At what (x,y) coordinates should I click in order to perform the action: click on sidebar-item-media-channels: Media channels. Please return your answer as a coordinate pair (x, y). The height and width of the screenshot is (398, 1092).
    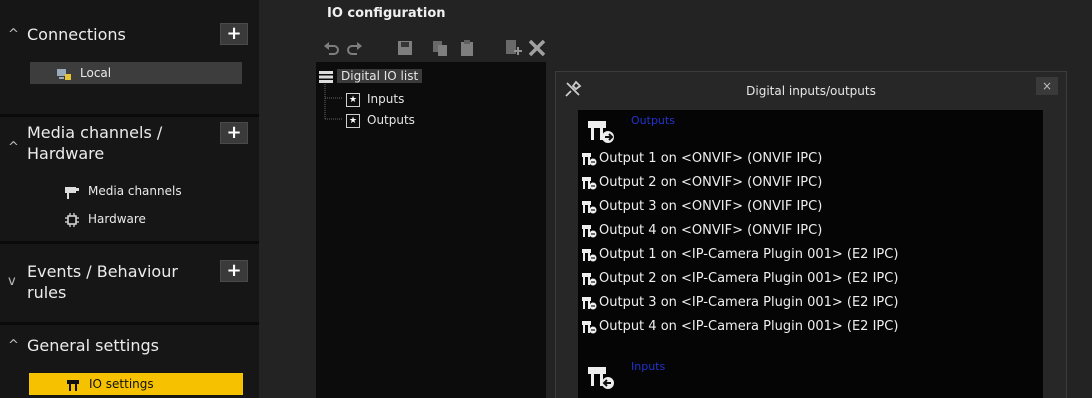
    Looking at the image, I should click on (149, 191).